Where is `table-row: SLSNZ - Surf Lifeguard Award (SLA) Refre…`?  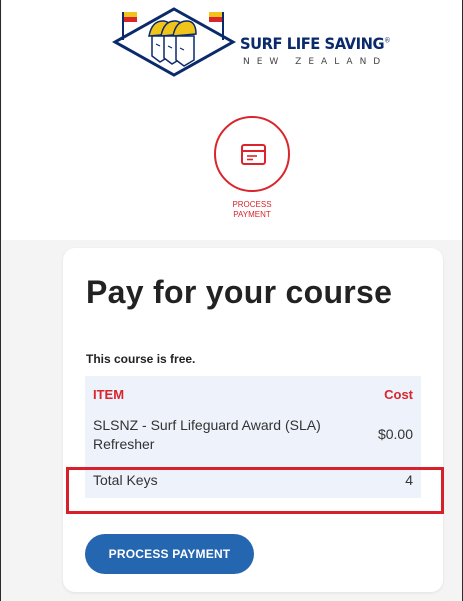
table-row: SLSNZ - Surf Lifeguard Award (SLA) Refre… is located at coordinates (253, 436).